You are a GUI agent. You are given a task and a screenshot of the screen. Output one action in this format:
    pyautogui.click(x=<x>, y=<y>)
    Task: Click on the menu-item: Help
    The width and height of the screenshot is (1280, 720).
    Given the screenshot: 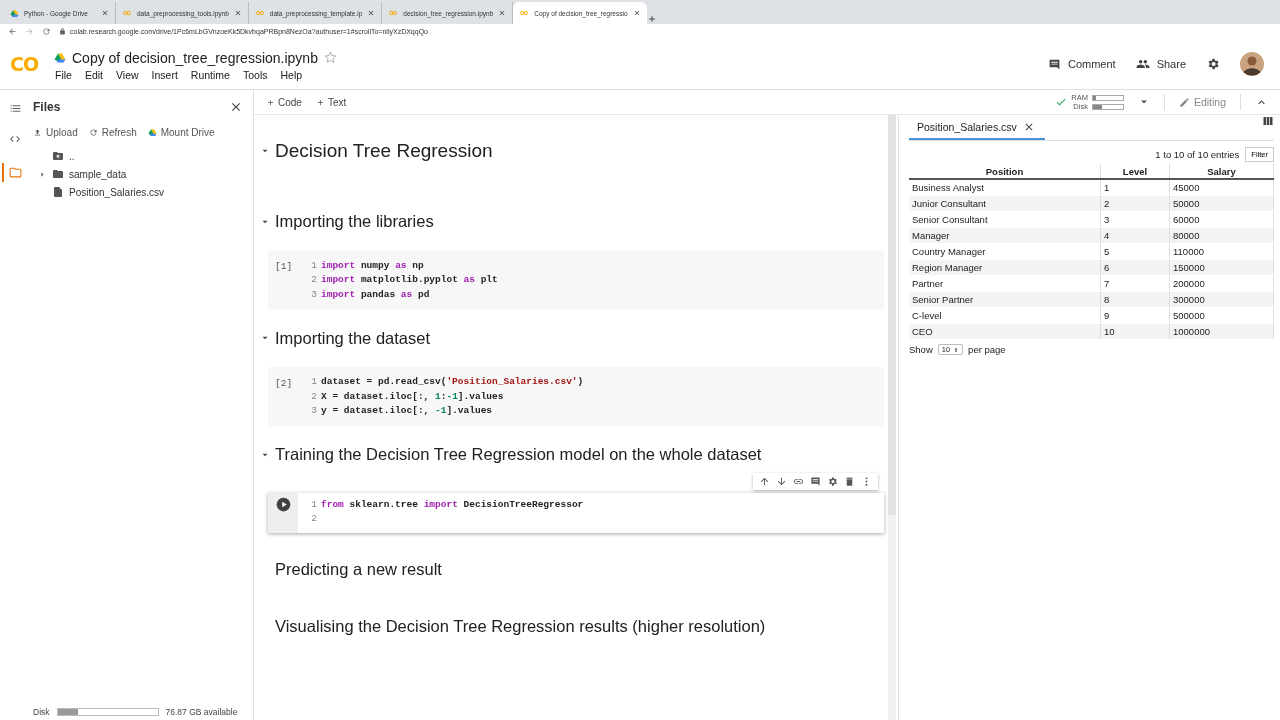 What is the action you would take?
    pyautogui.click(x=291, y=74)
    